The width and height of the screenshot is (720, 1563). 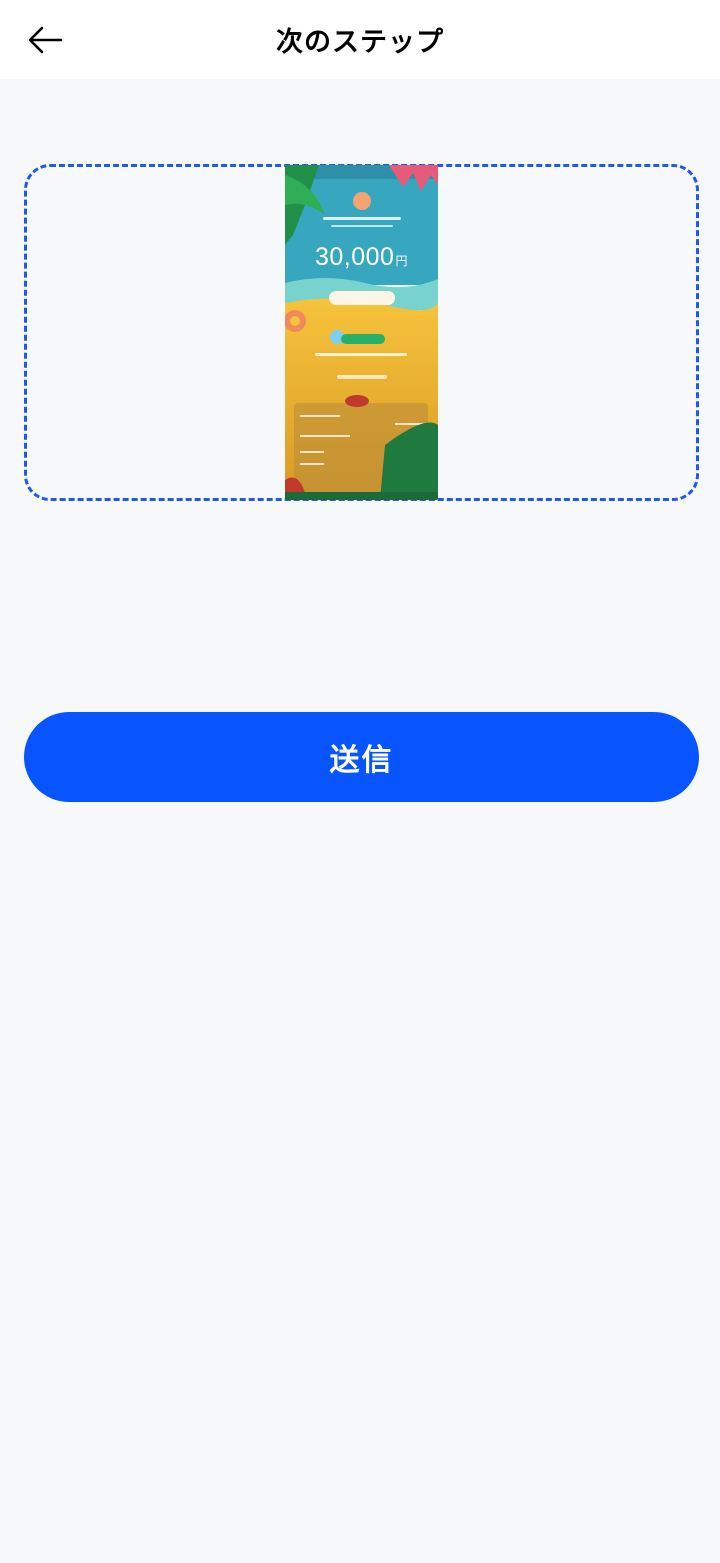 I want to click on uploaded-screenshot-thumbnail: 30,000円, so click(x=361, y=332).